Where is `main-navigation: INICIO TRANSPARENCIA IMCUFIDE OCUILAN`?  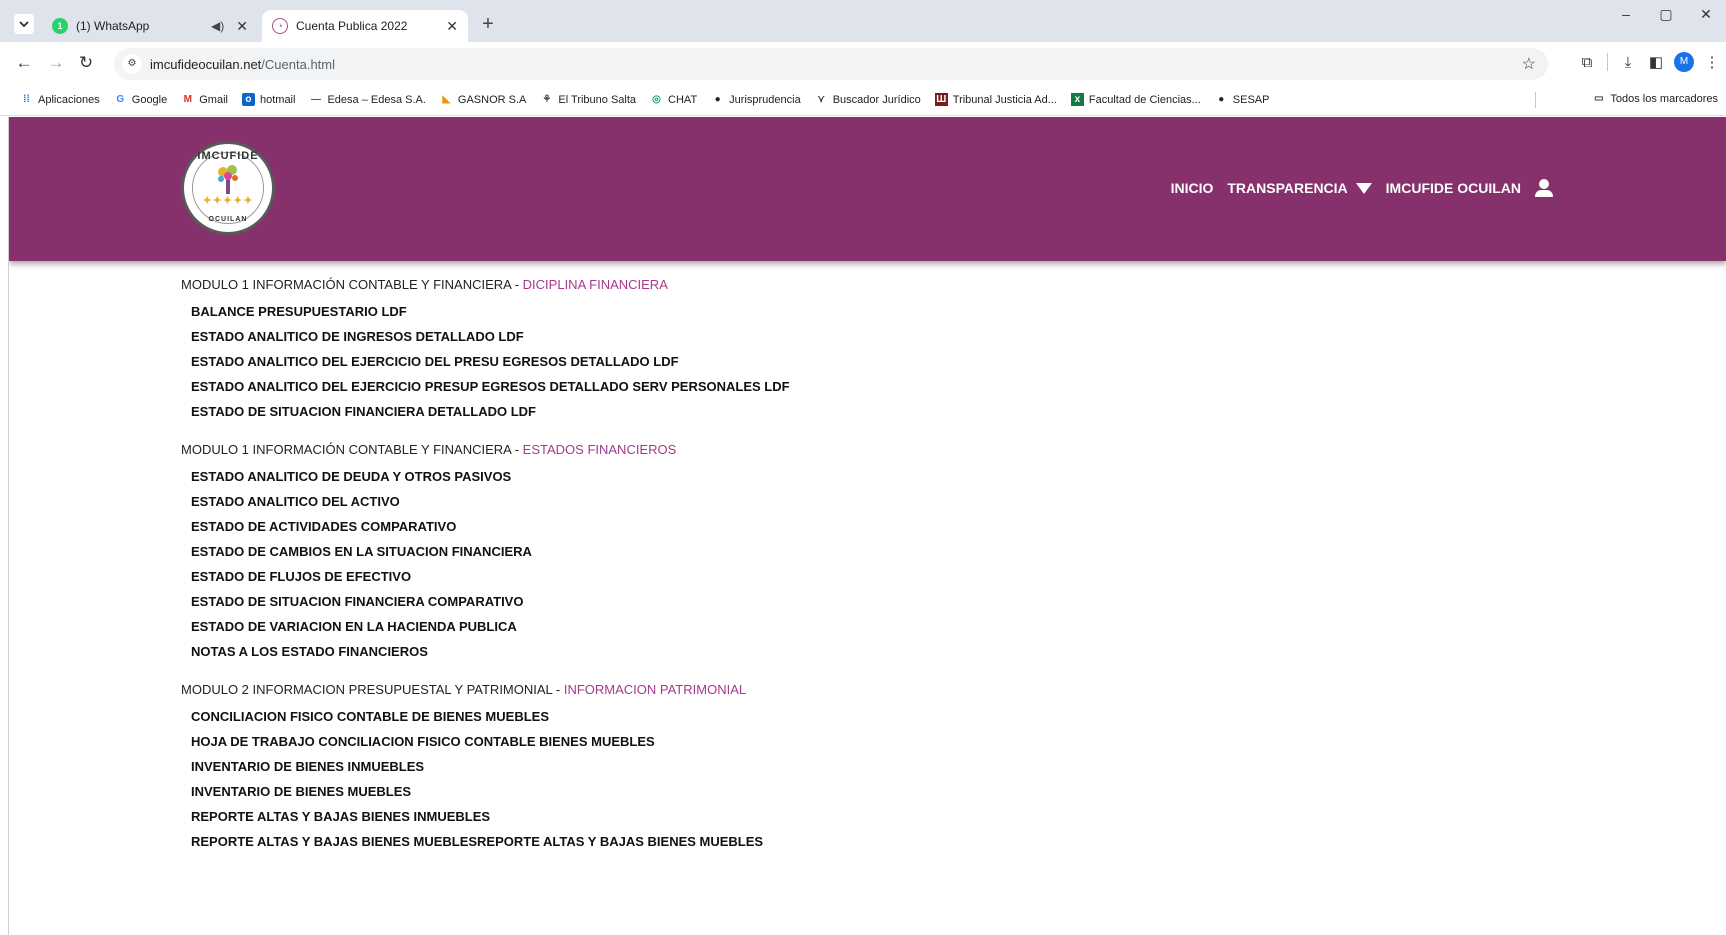
main-navigation: INICIO TRANSPARENCIA IMCUFIDE OCUILAN is located at coordinates (1355, 188).